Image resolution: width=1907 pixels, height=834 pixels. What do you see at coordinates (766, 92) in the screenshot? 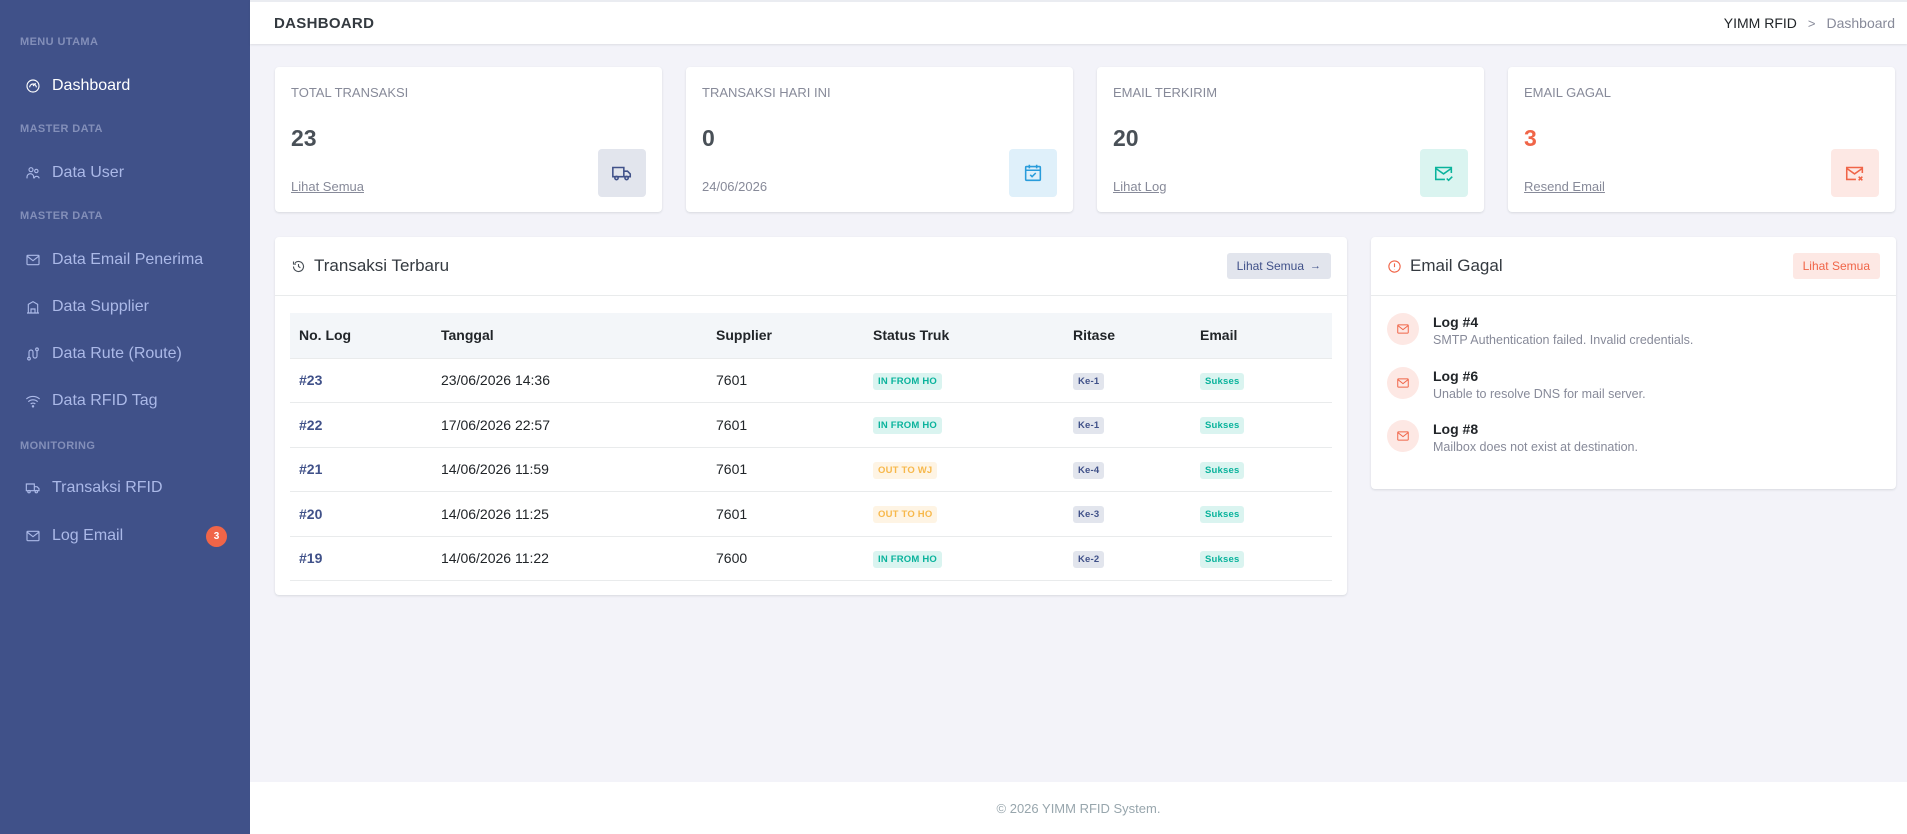
I see `stat-label: TRANSAKSI HARI INI` at bounding box center [766, 92].